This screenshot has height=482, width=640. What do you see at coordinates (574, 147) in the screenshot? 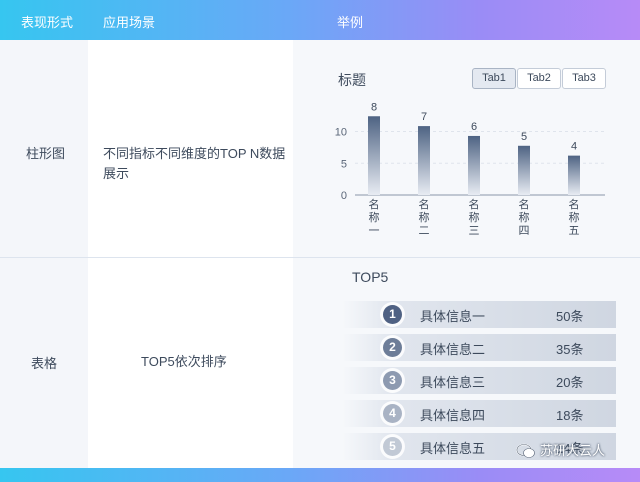
I see `bar-value-label: 4` at bounding box center [574, 147].